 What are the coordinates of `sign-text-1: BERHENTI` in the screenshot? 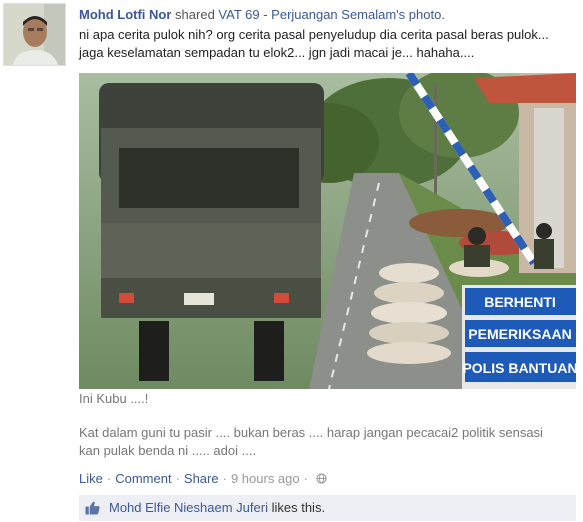 It's located at (520, 302).